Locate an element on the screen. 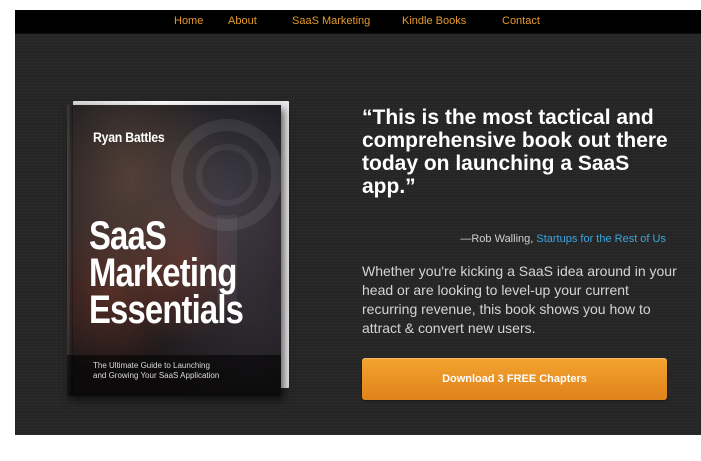 Image resolution: width=701 pixels, height=461 pixels. book-author: Ryan Battles is located at coordinates (129, 137).